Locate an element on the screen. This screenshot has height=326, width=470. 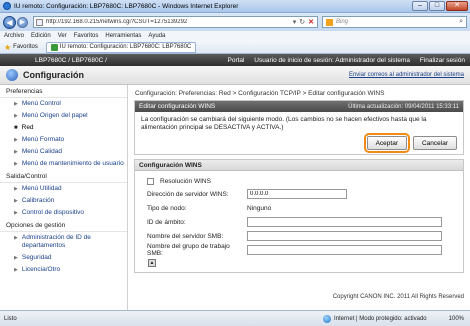
device-name: LBP7680C / LBP7680C / is located at coordinates (71, 60).